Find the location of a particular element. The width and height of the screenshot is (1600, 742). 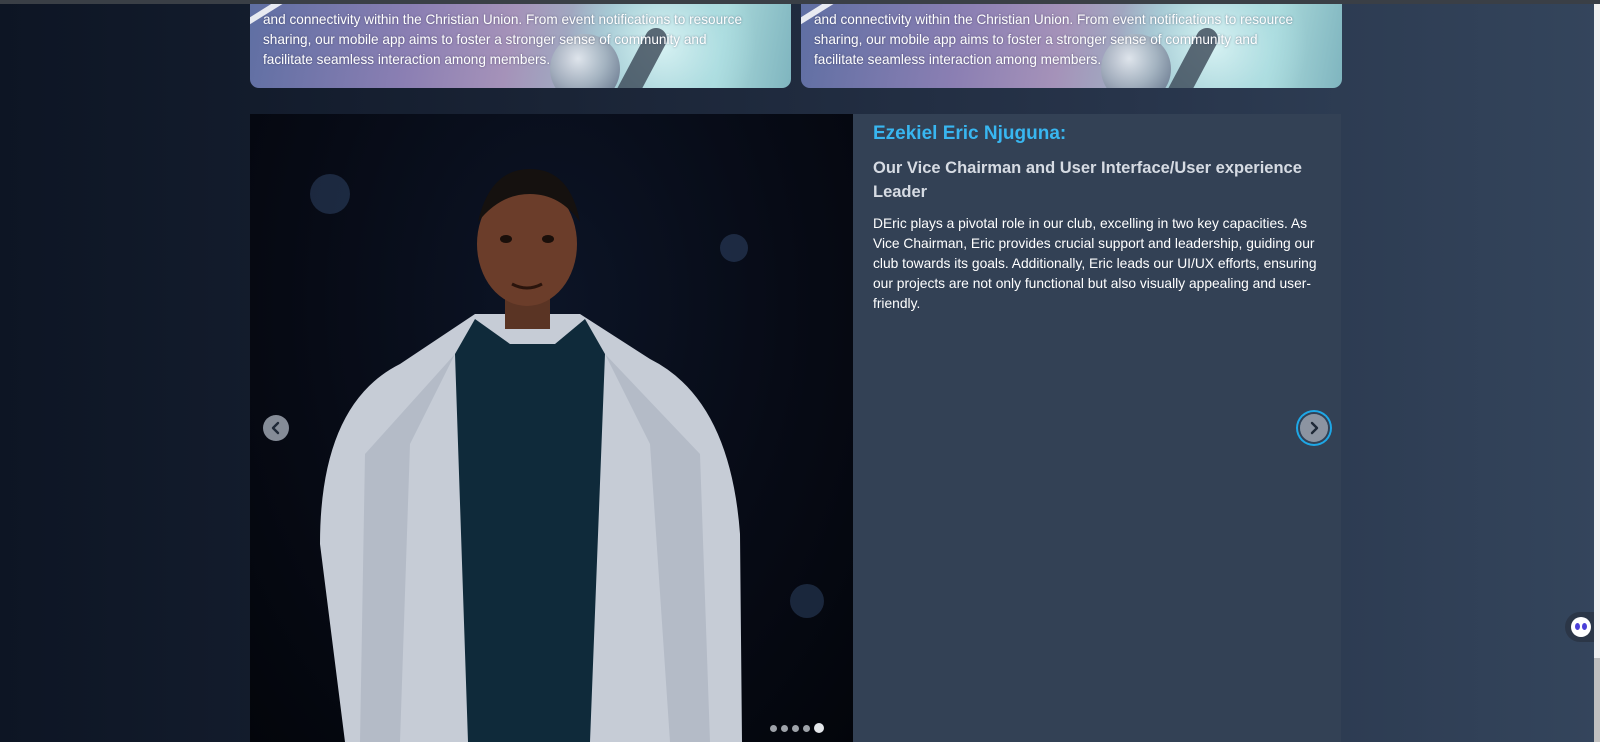

chevron-right-icon is located at coordinates (1314, 428).